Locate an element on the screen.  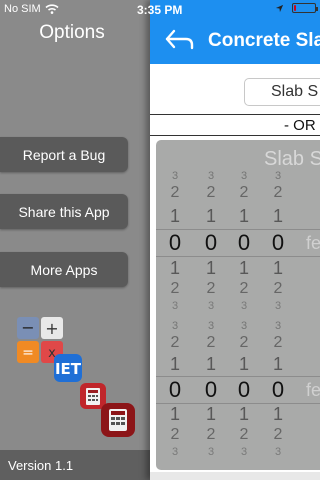
wheel-bottom-col3-row2: 2 is located at coordinates (244, 342).